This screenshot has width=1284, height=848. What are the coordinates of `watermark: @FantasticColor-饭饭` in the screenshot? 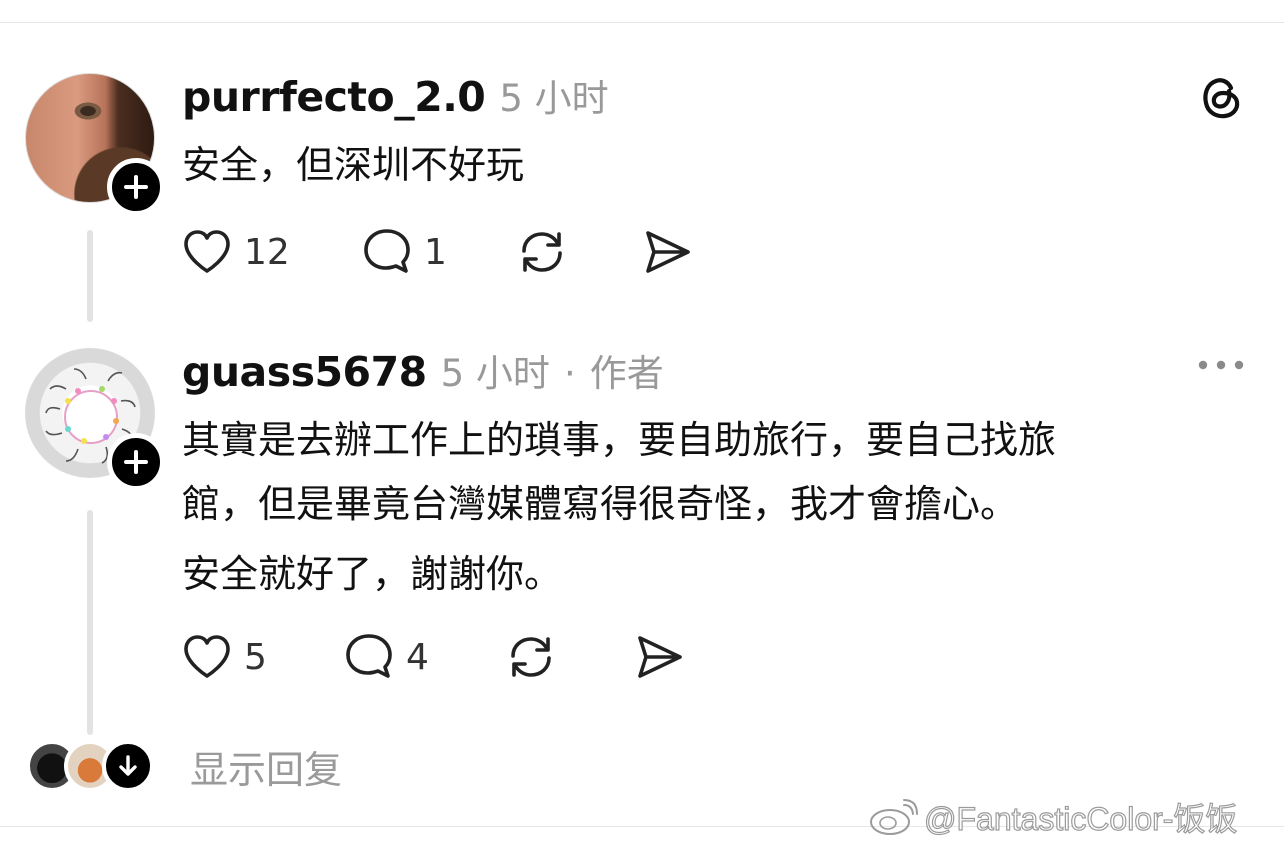 It's located at (1053, 817).